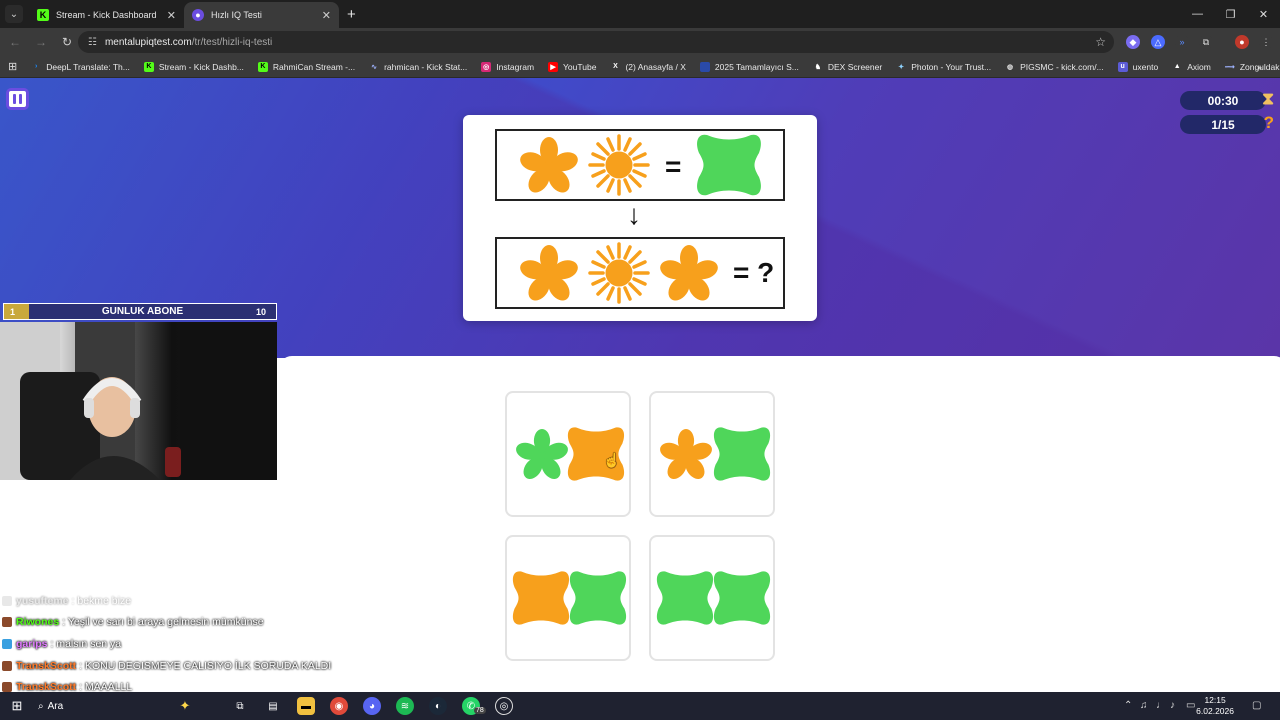  What do you see at coordinates (273, 706) in the screenshot?
I see `file-explorer-icon: ▤` at bounding box center [273, 706].